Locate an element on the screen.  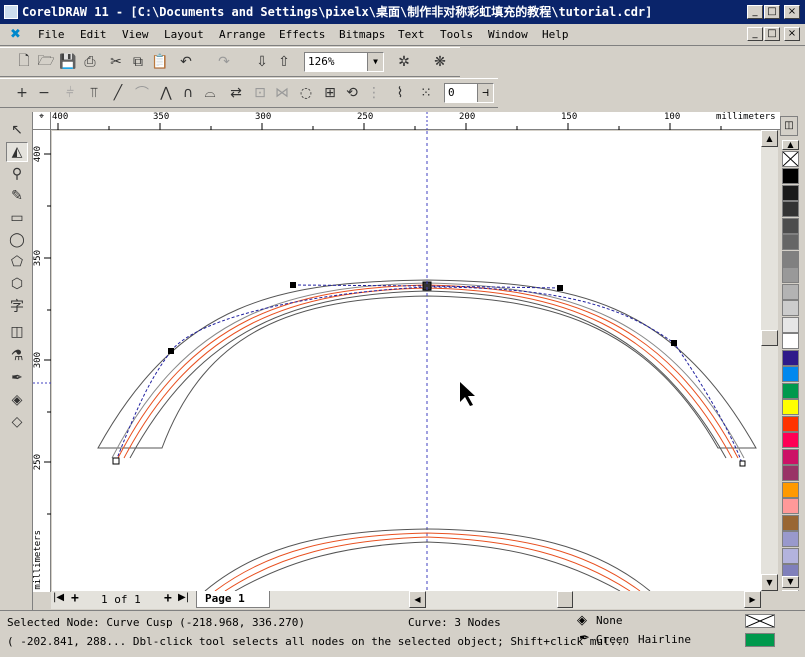
extract-subpath-icon: ⋈ is located at coordinates (282, 93).